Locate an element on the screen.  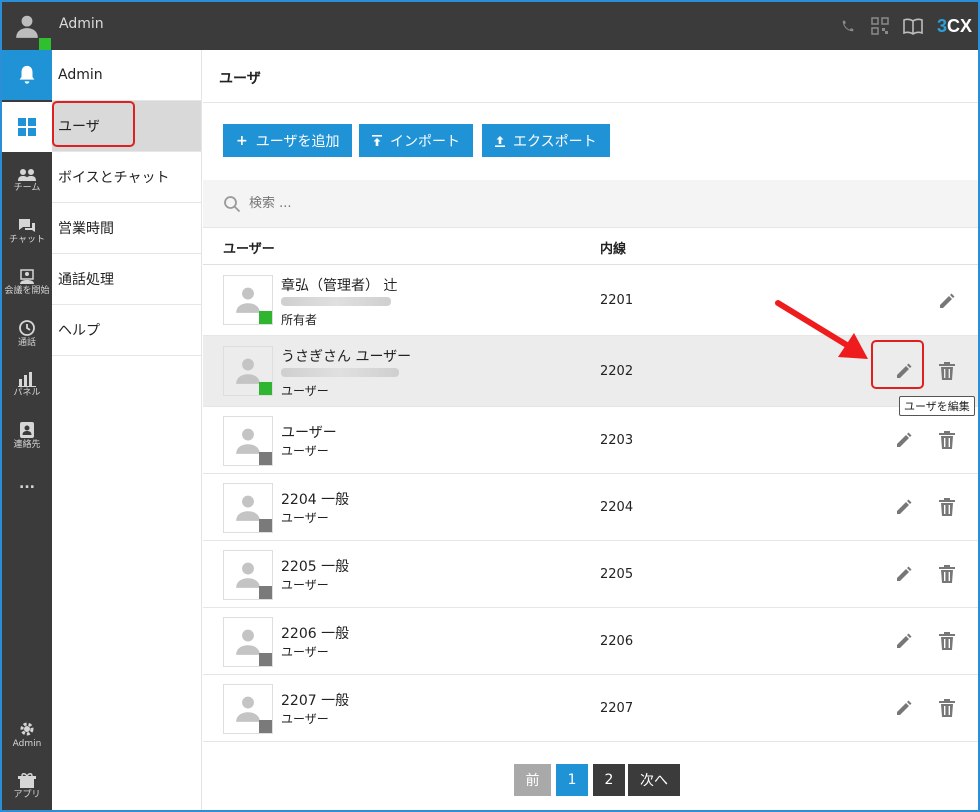
export-button: エクスポート is located at coordinates (546, 140).